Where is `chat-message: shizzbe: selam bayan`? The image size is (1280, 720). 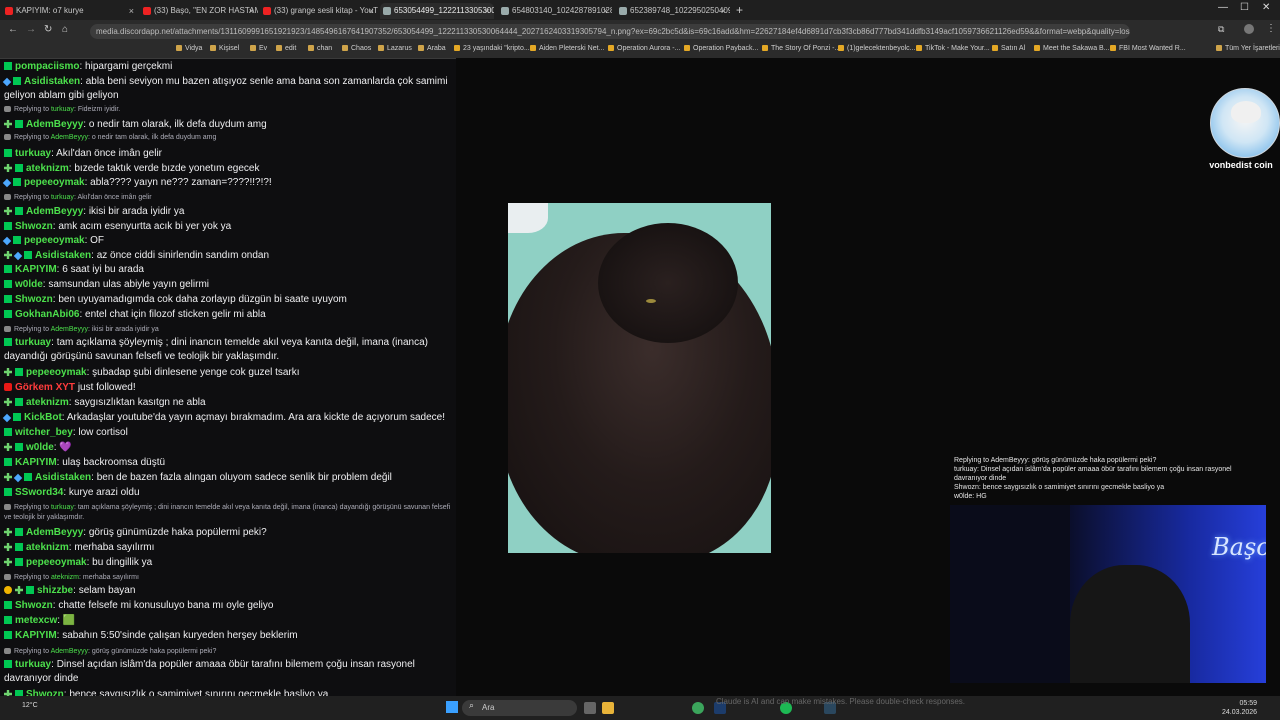 chat-message: shizzbe: selam bayan is located at coordinates (228, 591).